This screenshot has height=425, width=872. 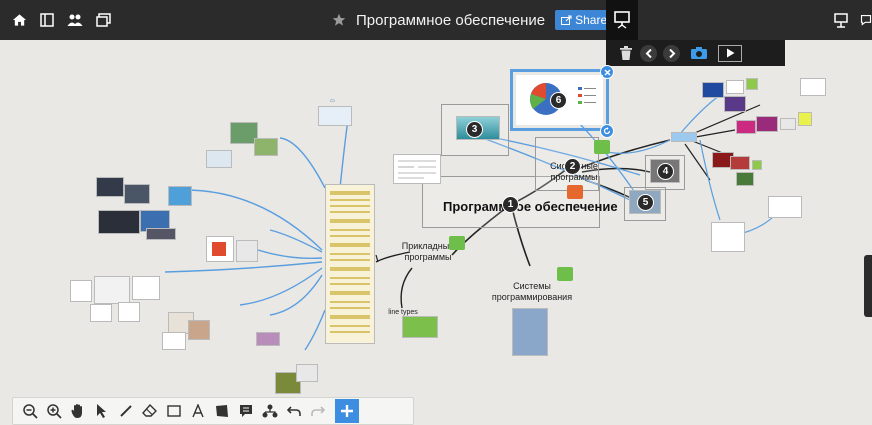 I want to click on rectangle-icon, so click(x=174, y=411).